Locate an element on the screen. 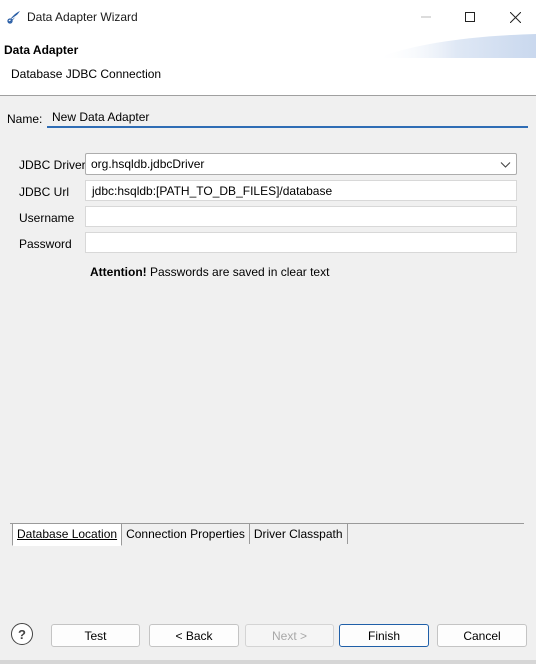  close-button is located at coordinates (514, 17).